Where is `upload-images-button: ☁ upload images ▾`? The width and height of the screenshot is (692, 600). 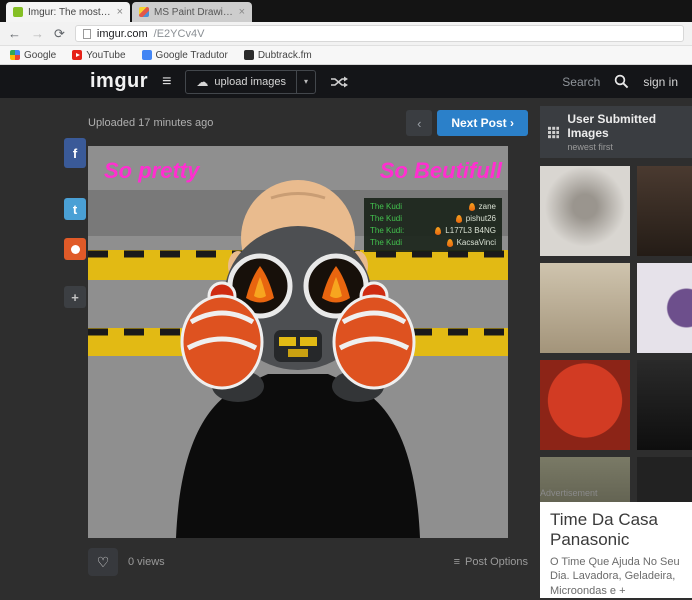 upload-images-button: ☁ upload images ▾ is located at coordinates (250, 81).